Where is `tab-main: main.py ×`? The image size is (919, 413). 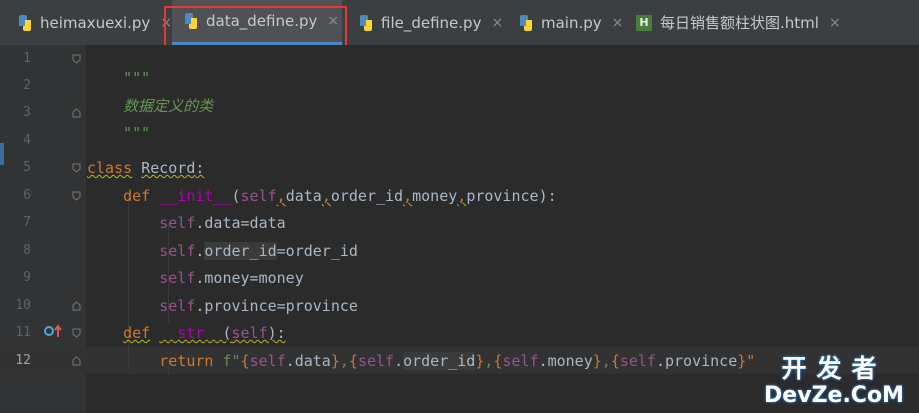
tab-main: main.py × is located at coordinates (570, 22).